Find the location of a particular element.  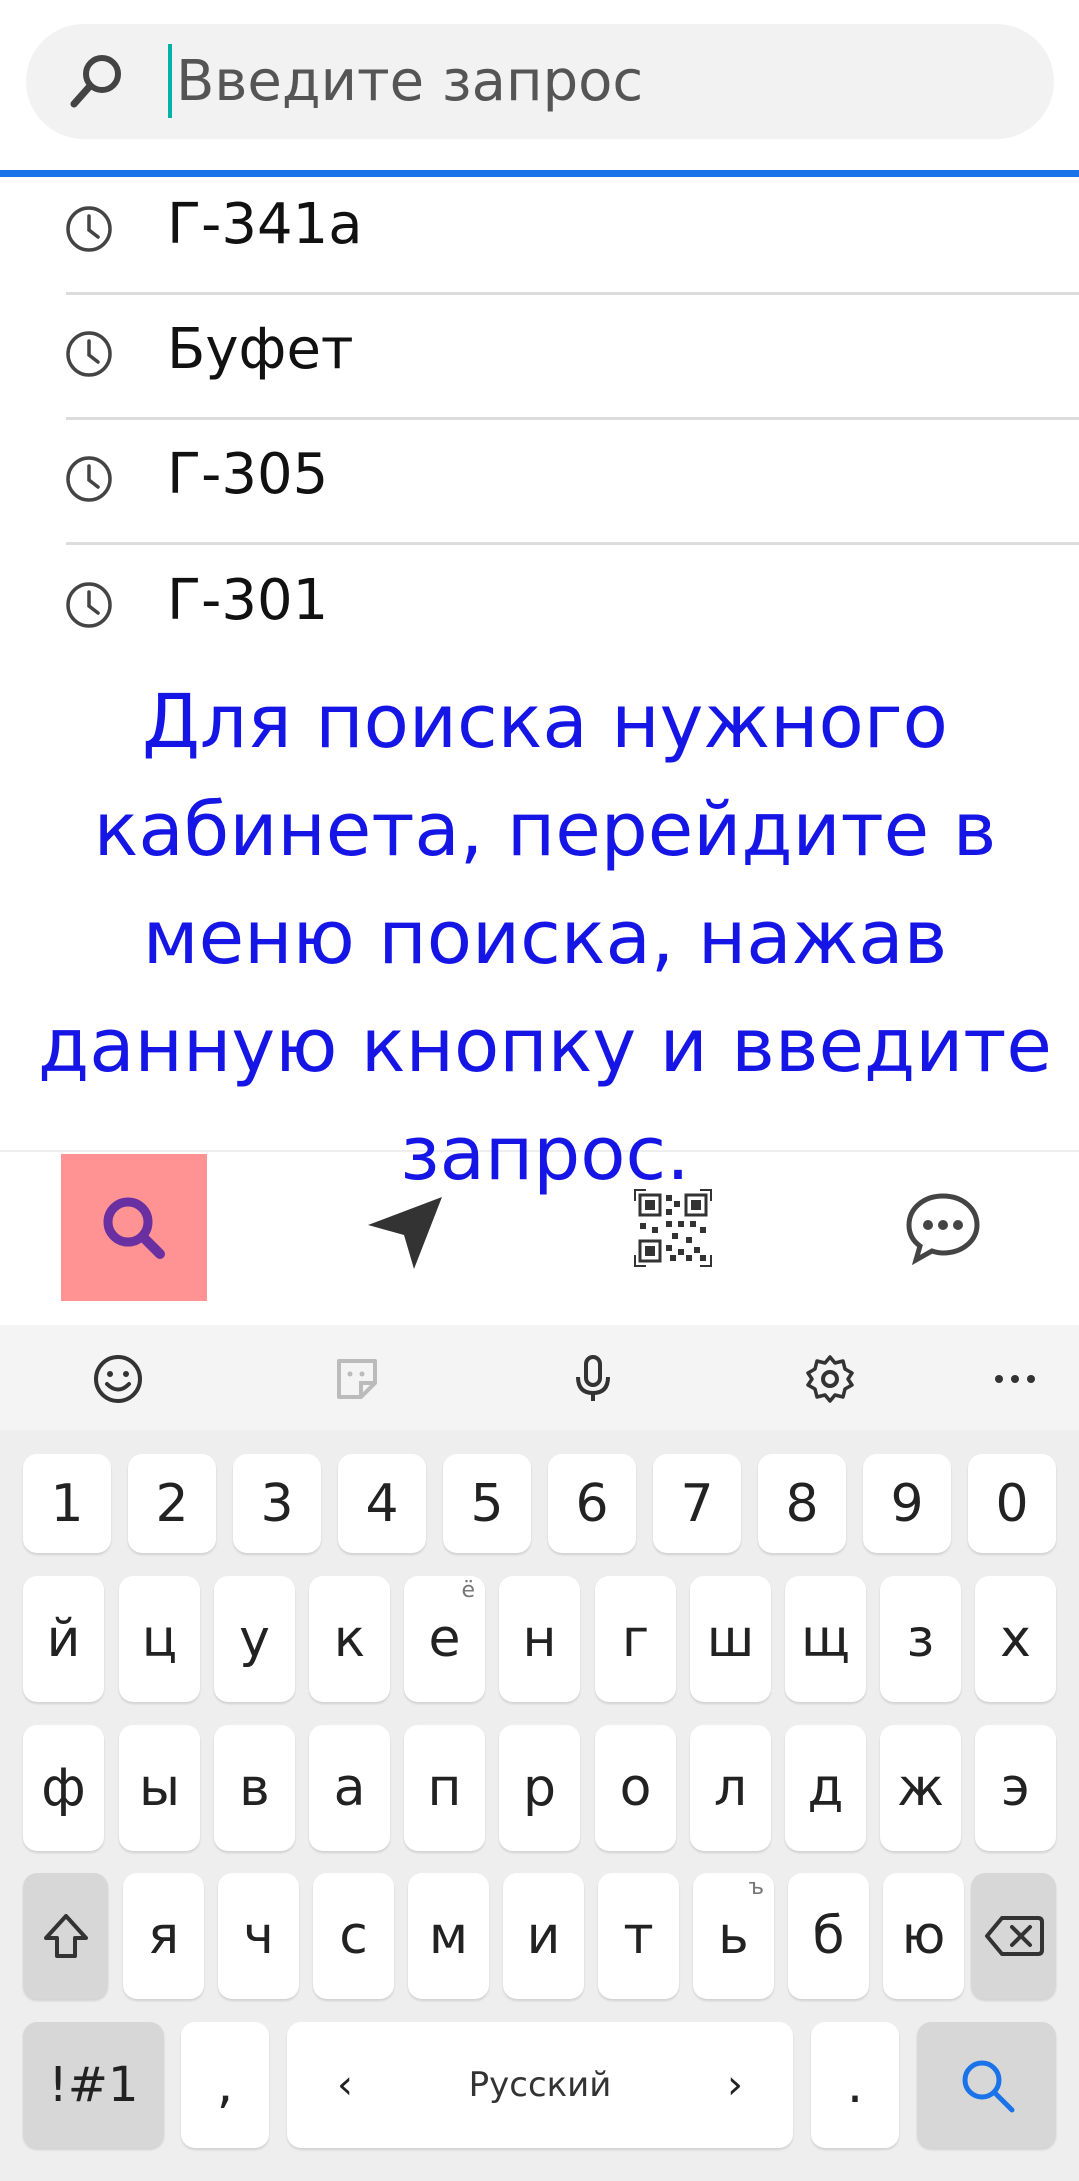

key-3: 3 is located at coordinates (277, 1503).